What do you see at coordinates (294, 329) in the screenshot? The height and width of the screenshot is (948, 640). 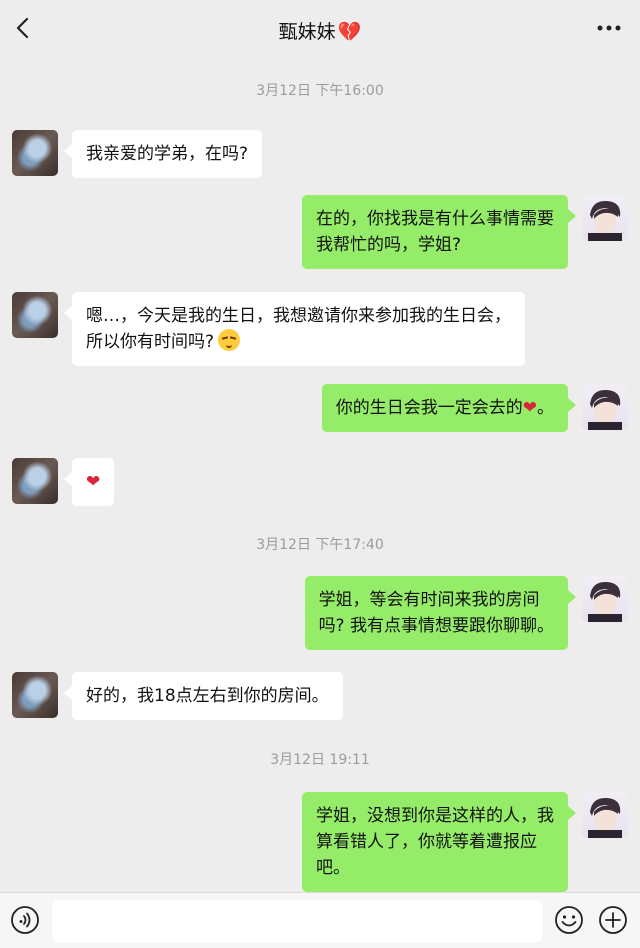 I see `message-bubble-received: 嗯…，今天是我的生日，我想邀请你来参加我的生日会， 所以你有时间吗?` at bounding box center [294, 329].